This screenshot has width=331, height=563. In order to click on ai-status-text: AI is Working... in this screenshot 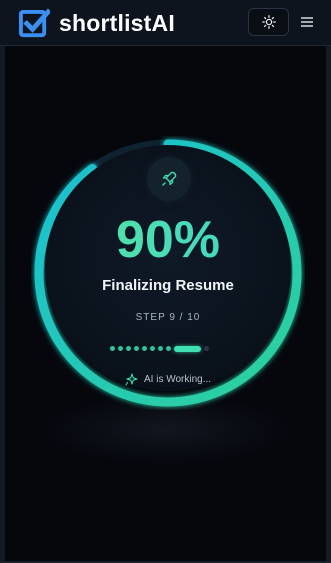, I will do `click(178, 379)`.